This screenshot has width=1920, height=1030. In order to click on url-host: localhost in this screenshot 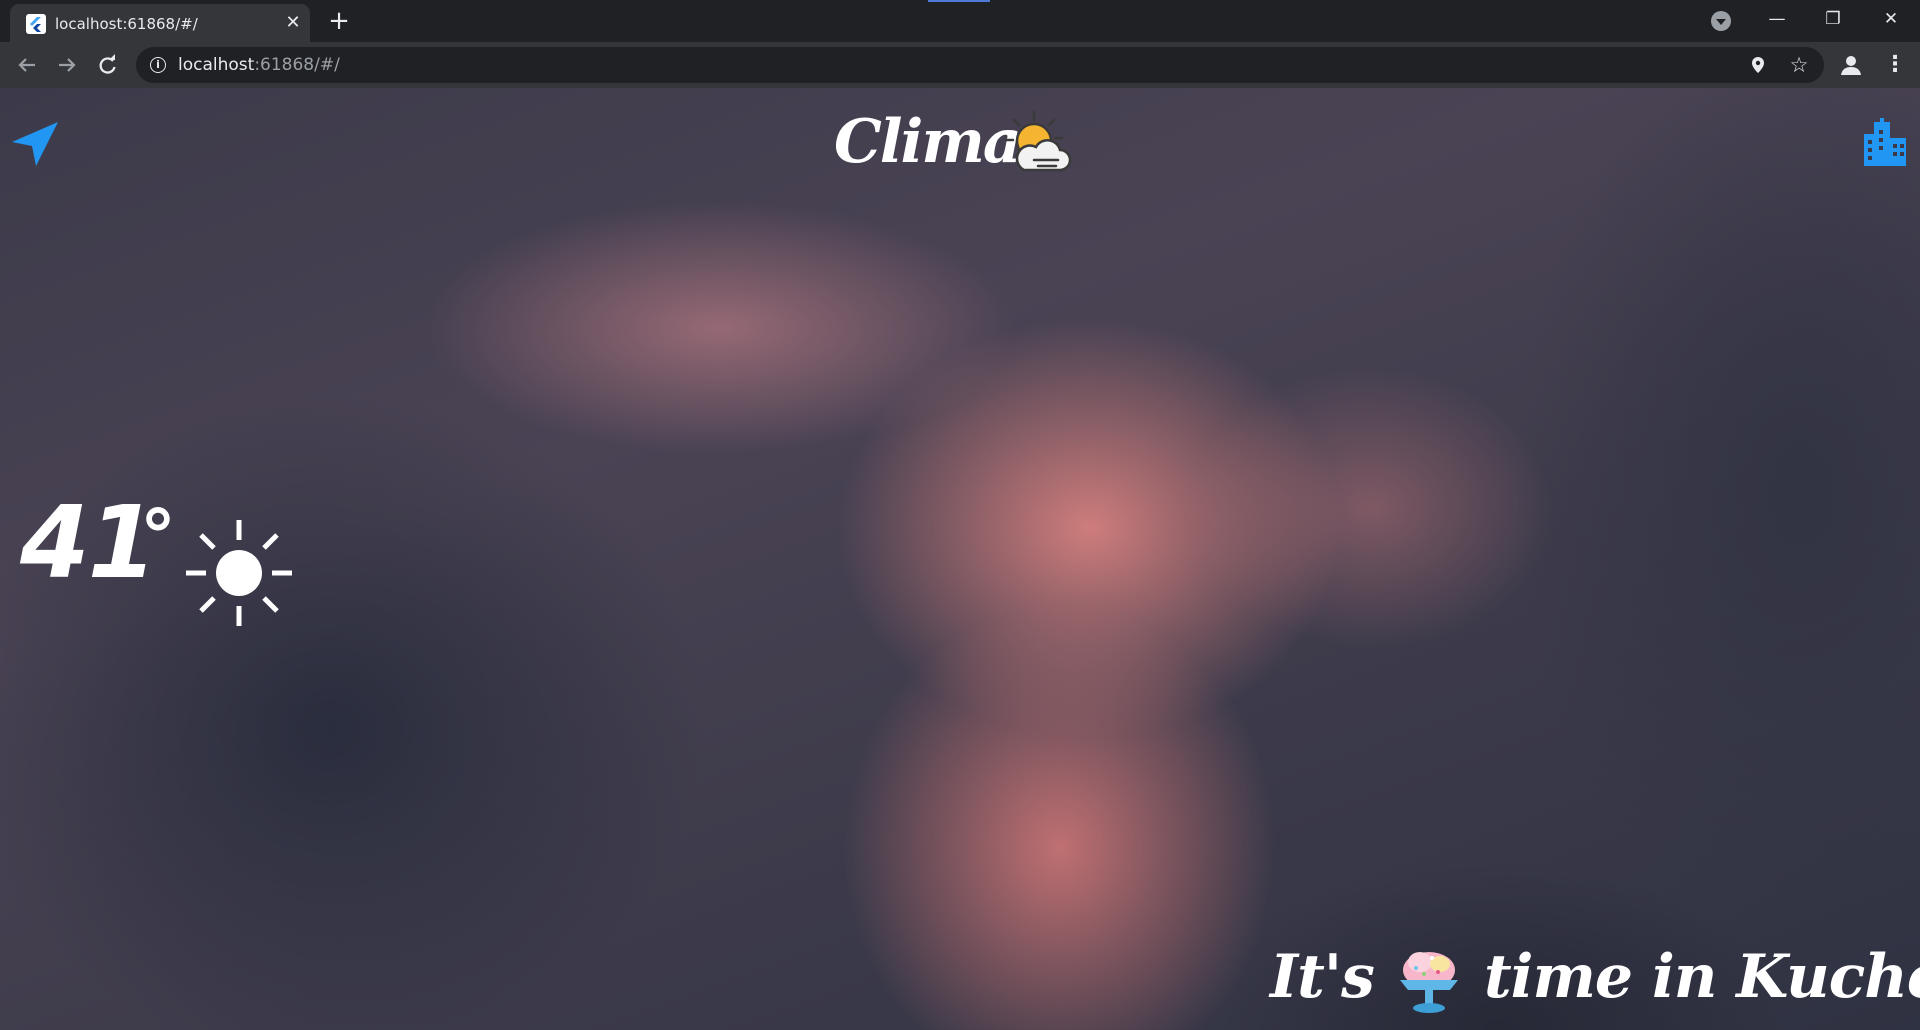, I will do `click(216, 65)`.